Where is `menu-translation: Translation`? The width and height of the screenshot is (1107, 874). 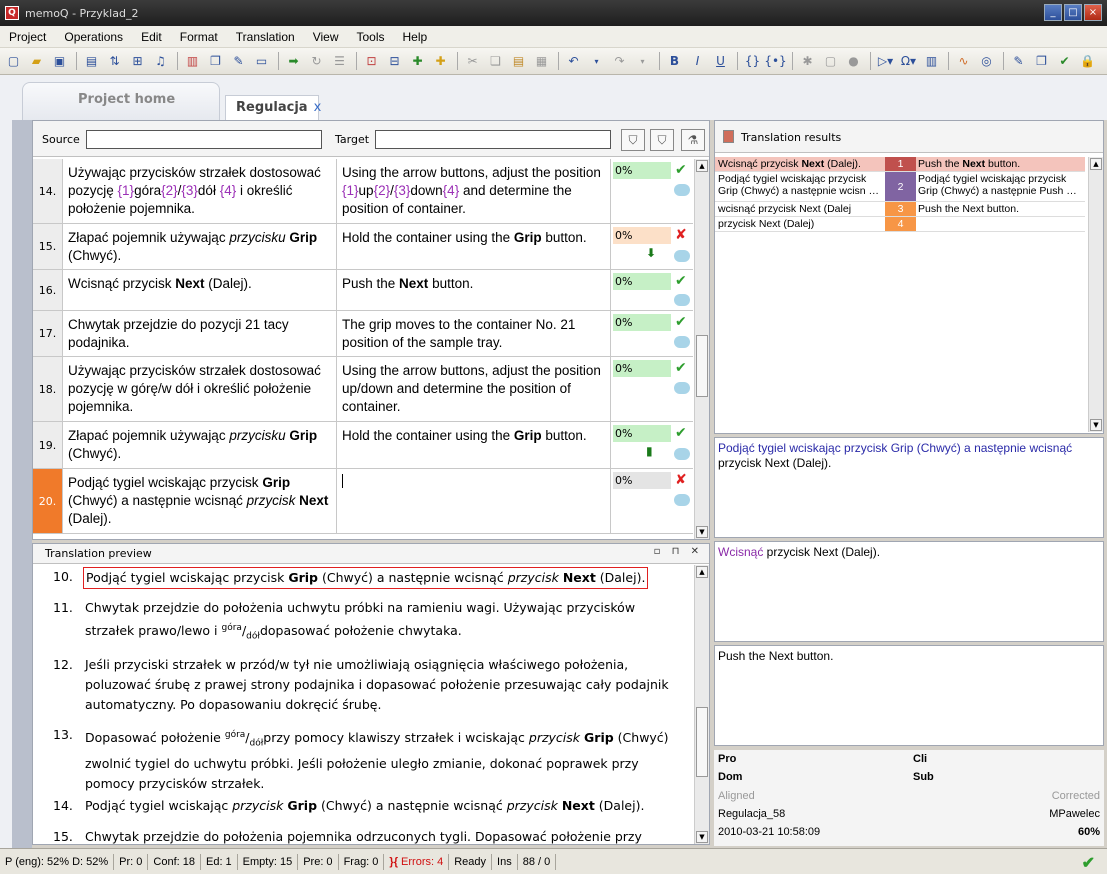 menu-translation: Translation is located at coordinates (265, 37).